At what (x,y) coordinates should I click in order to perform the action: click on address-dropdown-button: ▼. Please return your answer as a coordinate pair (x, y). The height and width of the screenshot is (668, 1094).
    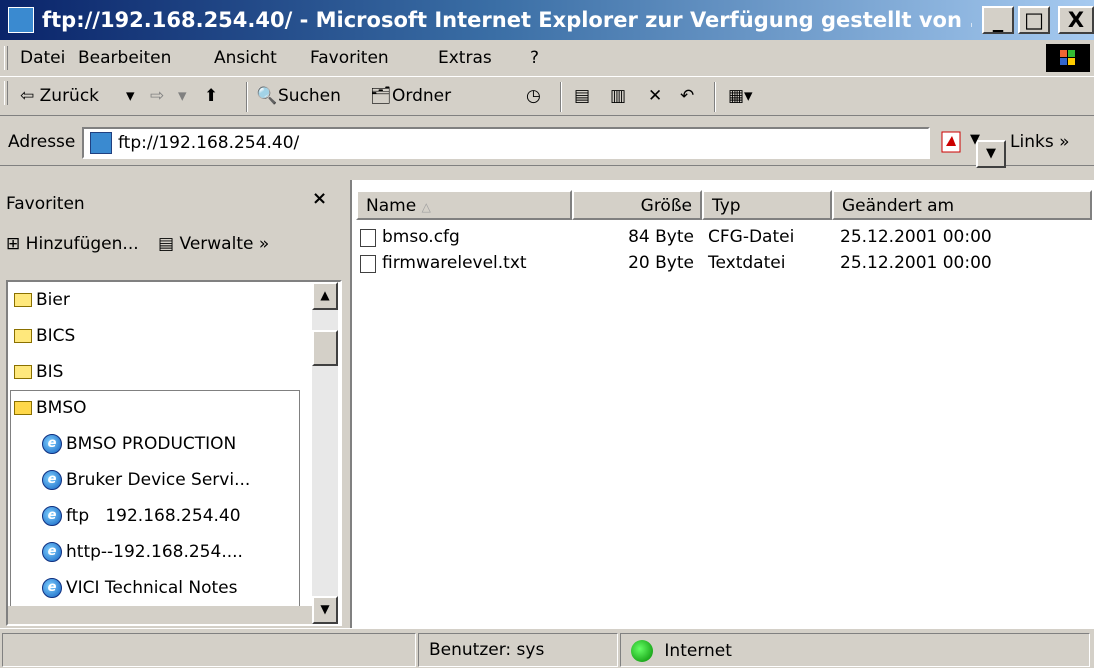
    Looking at the image, I should click on (991, 154).